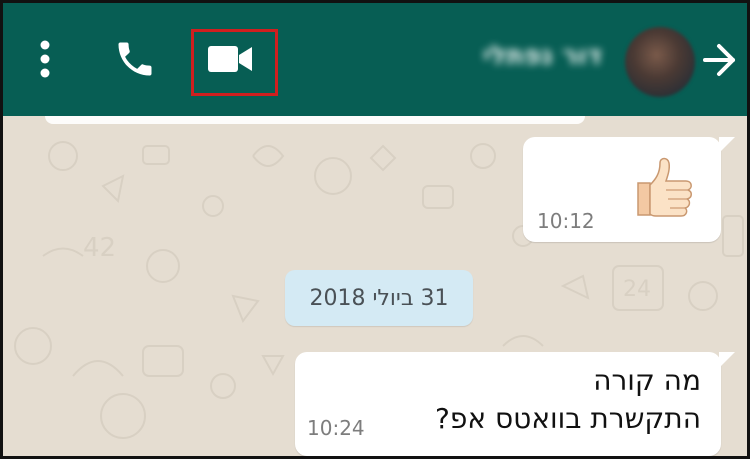 This screenshot has width=750, height=459. I want to click on contact-name: דור נפתלי, so click(542, 56).